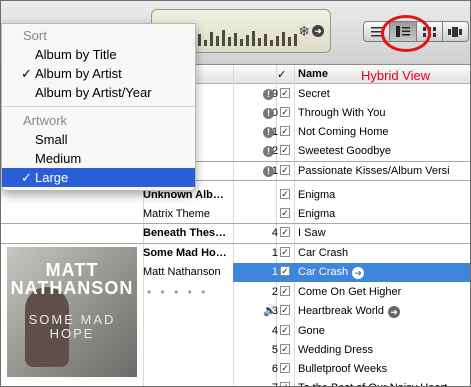  Describe the element at coordinates (72, 326) in the screenshot. I see `artwork-title-text: SOME MAD HOPE` at that location.